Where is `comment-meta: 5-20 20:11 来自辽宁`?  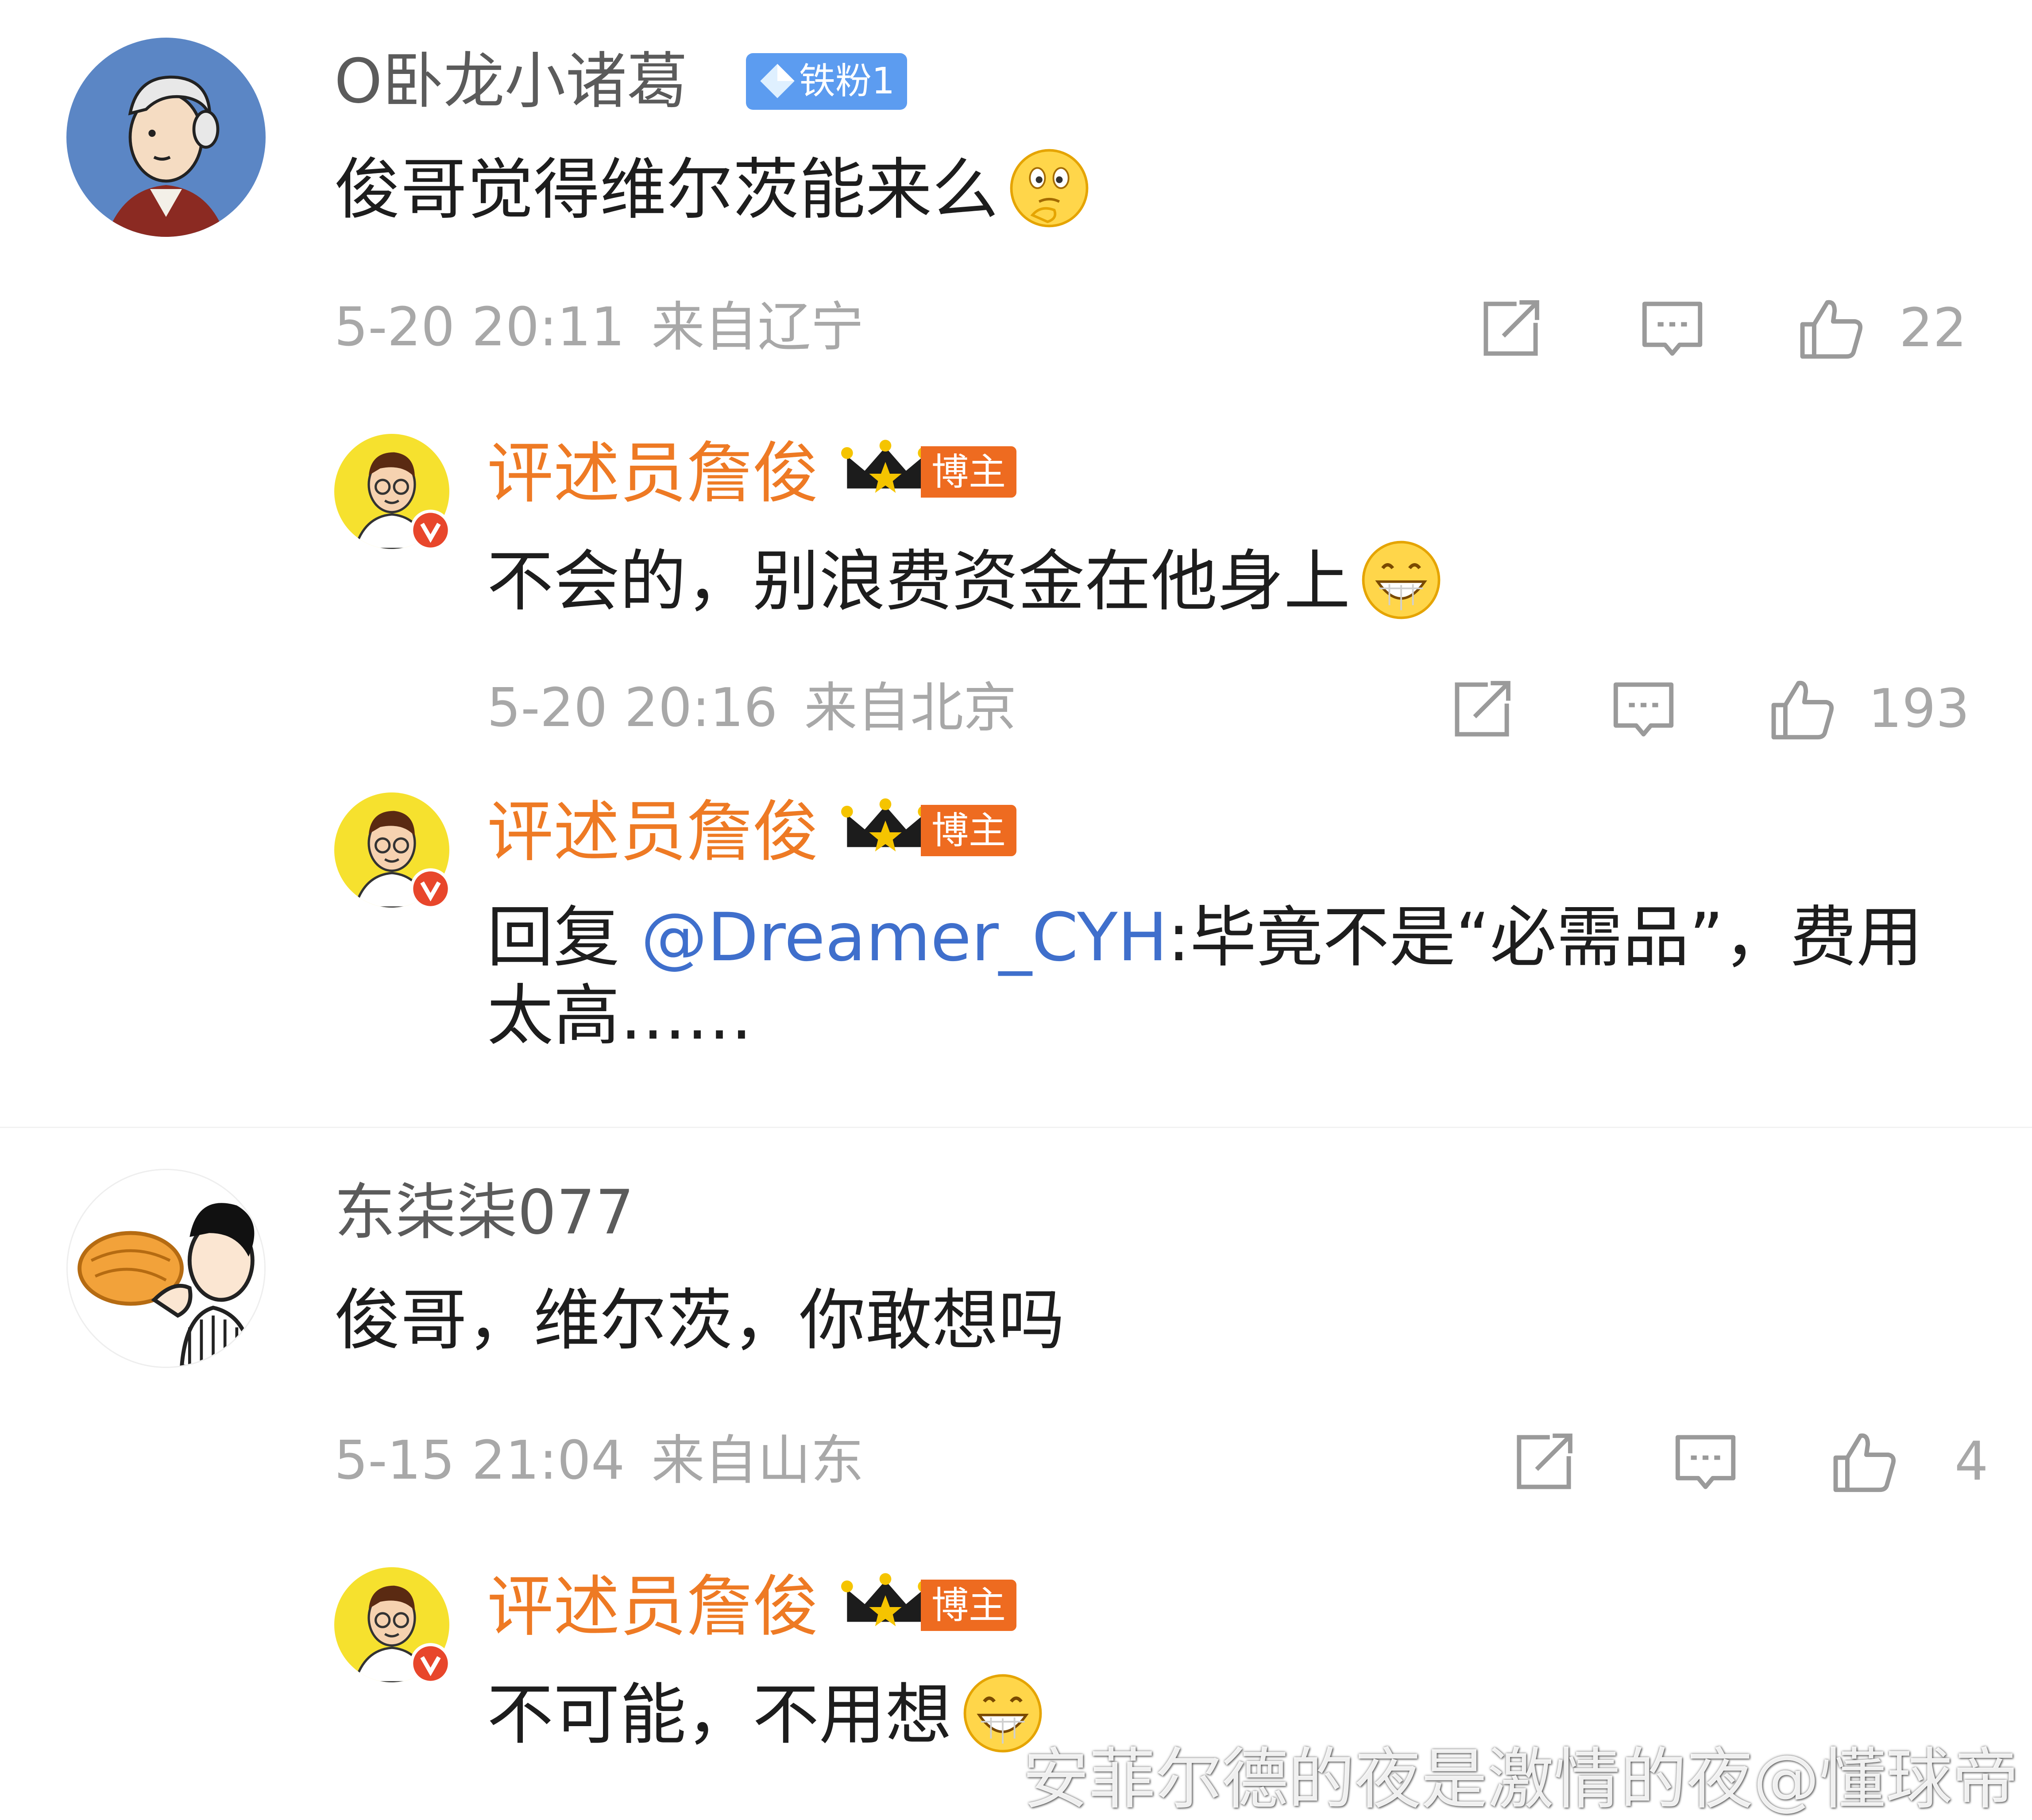
comment-meta: 5-20 20:11 来自辽宁 is located at coordinates (599, 327).